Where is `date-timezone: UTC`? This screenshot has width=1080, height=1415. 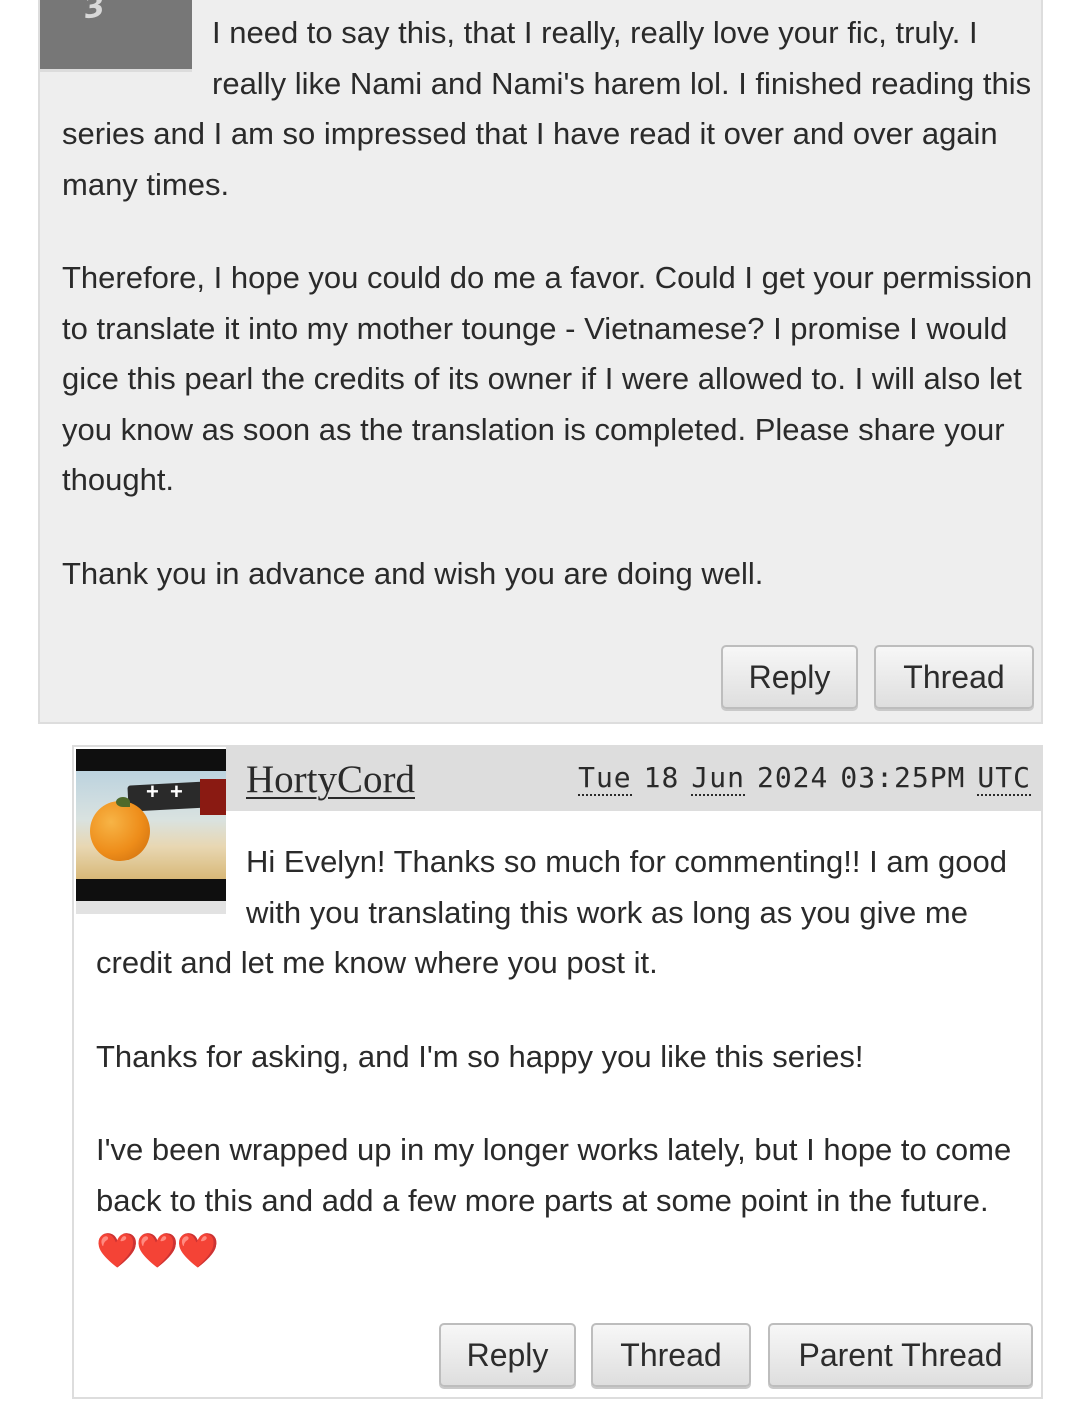 date-timezone: UTC is located at coordinates (1004, 778).